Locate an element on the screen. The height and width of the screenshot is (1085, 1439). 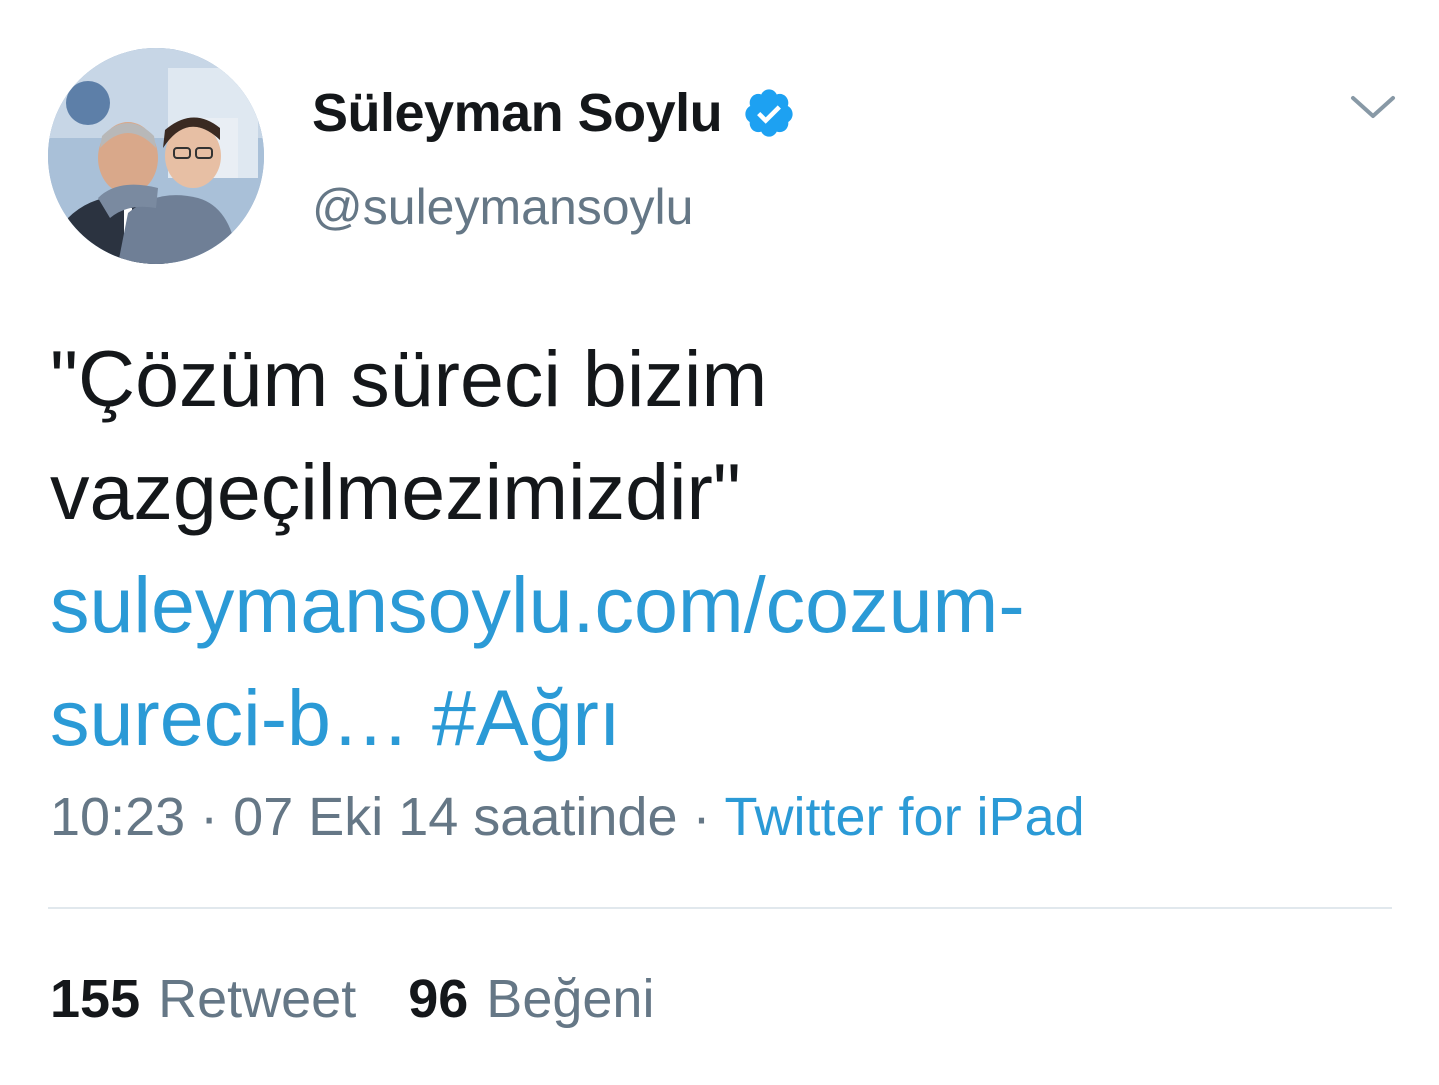
tweet-link-line-1: suleymansoylu.com/cozum- is located at coordinates (720, 604).